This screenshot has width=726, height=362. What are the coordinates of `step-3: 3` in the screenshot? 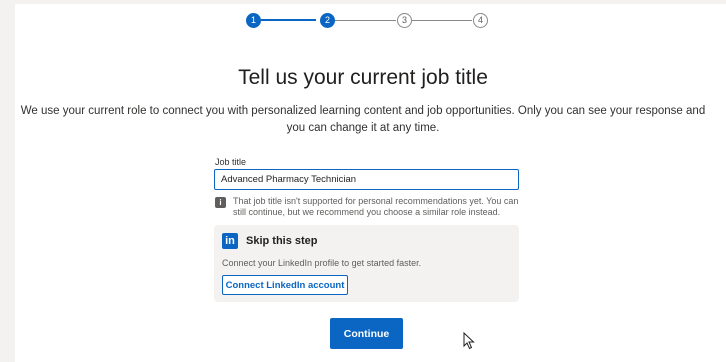 It's located at (404, 20).